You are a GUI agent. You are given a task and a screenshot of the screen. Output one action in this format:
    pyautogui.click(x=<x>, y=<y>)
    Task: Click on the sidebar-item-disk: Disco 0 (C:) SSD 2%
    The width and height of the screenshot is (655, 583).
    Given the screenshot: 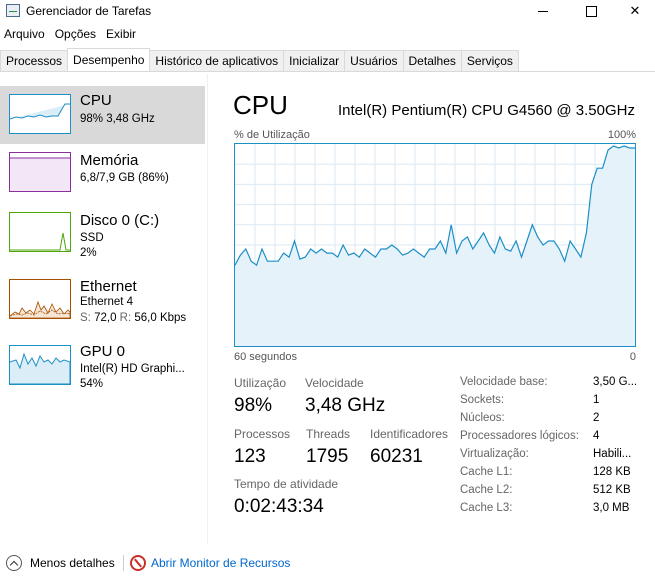 What is the action you would take?
    pyautogui.click(x=102, y=240)
    